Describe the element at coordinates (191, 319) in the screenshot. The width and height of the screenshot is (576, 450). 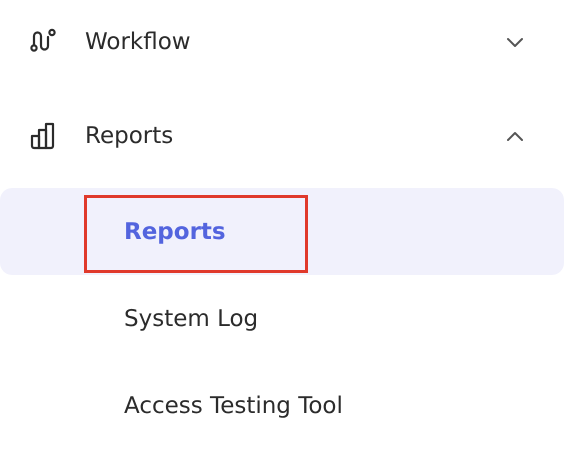
I see `submenu-label: System Log` at that location.